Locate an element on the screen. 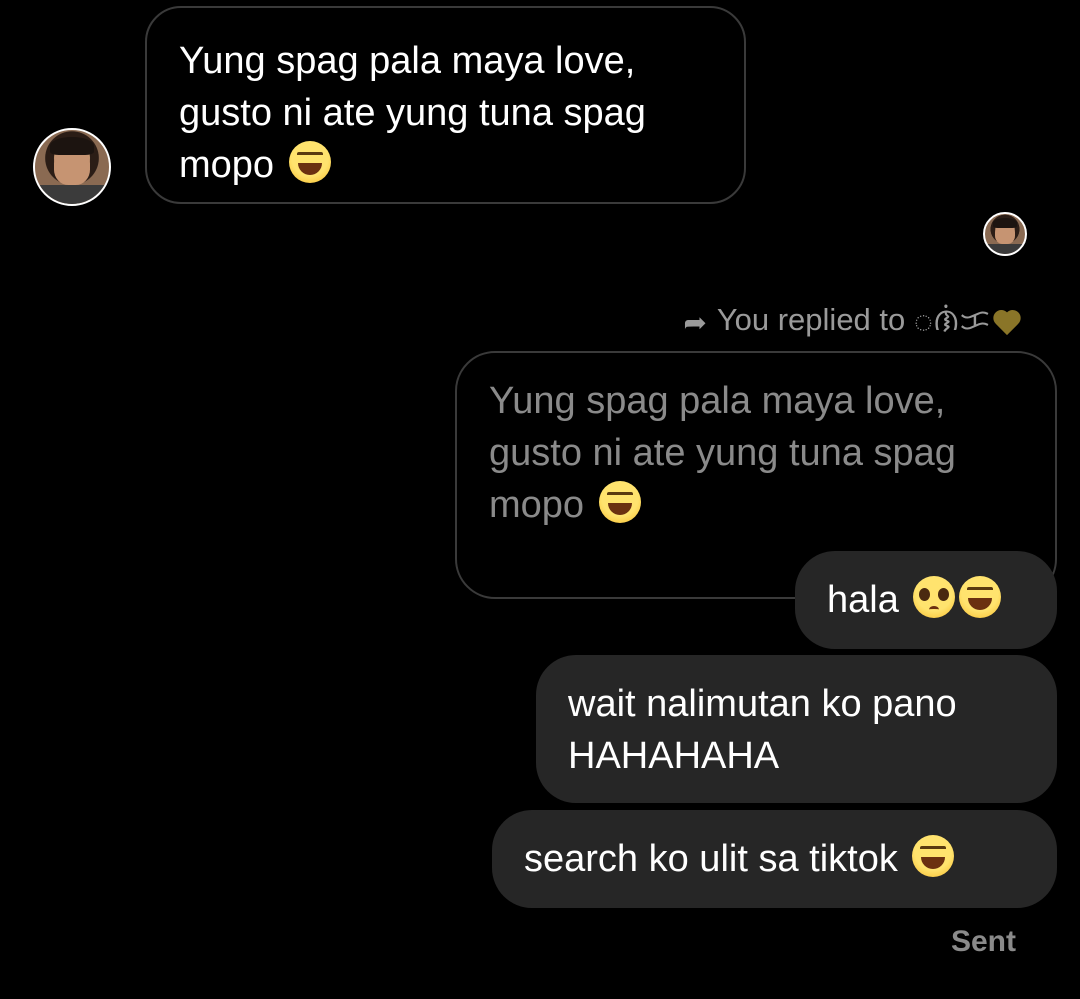  quoted-line: mopo is located at coordinates (757, 505).